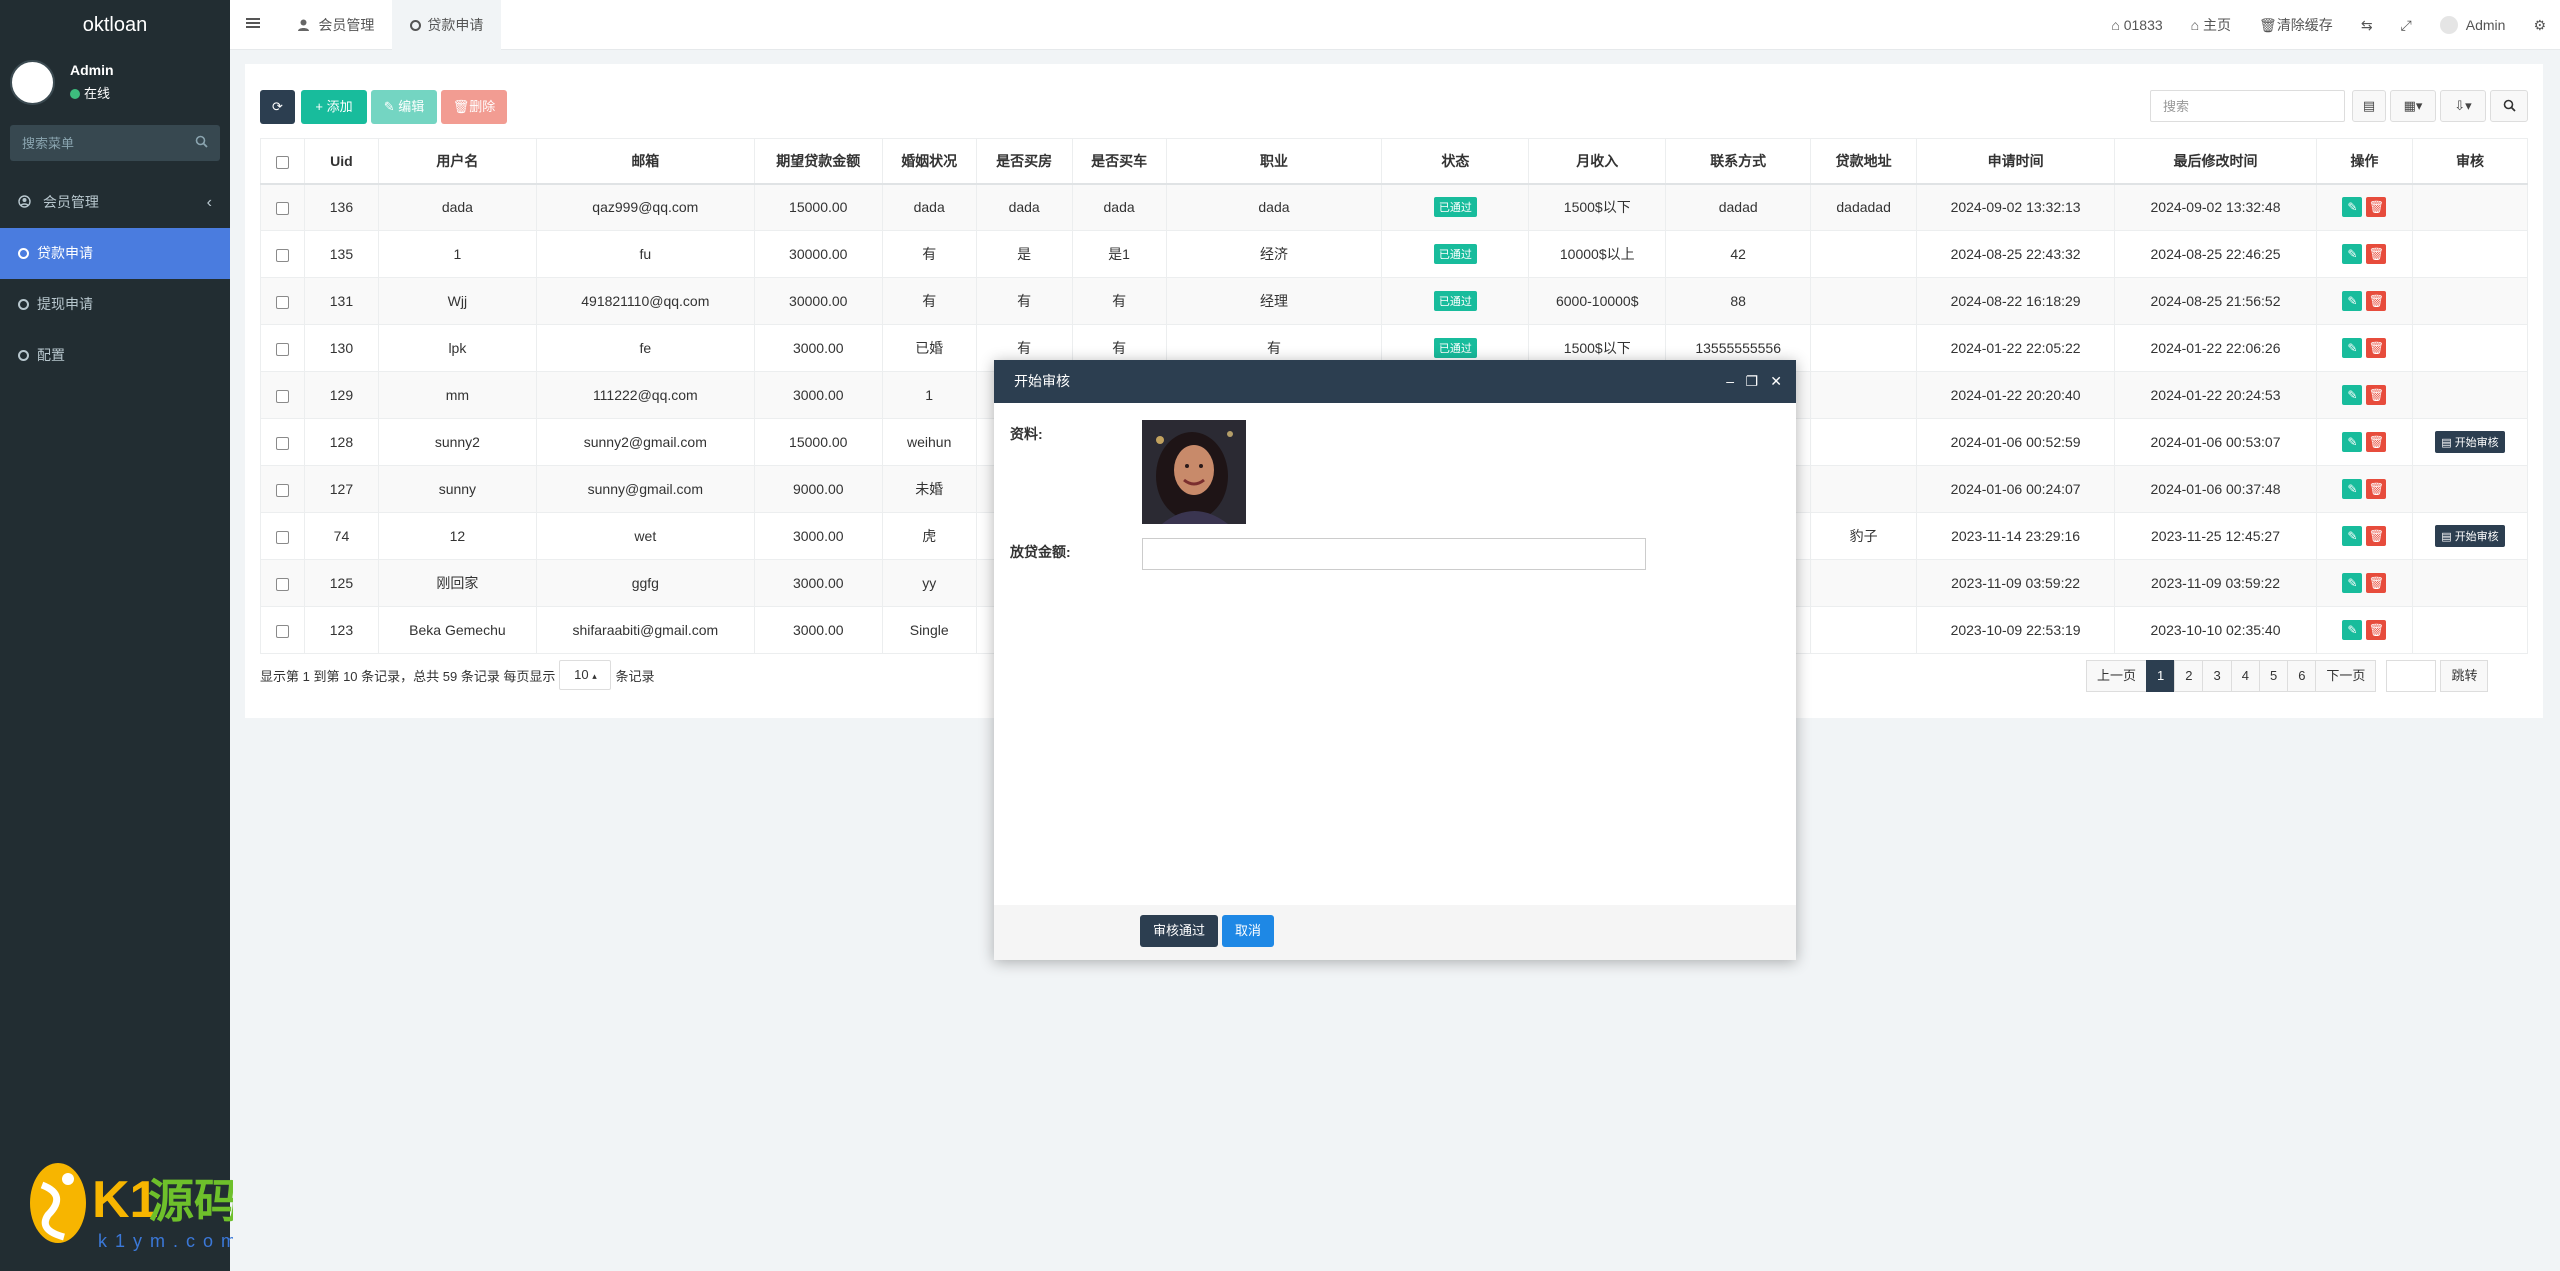 The image size is (2560, 1271). What do you see at coordinates (2117, 676) in the screenshot?
I see `page-prev: 上一页` at bounding box center [2117, 676].